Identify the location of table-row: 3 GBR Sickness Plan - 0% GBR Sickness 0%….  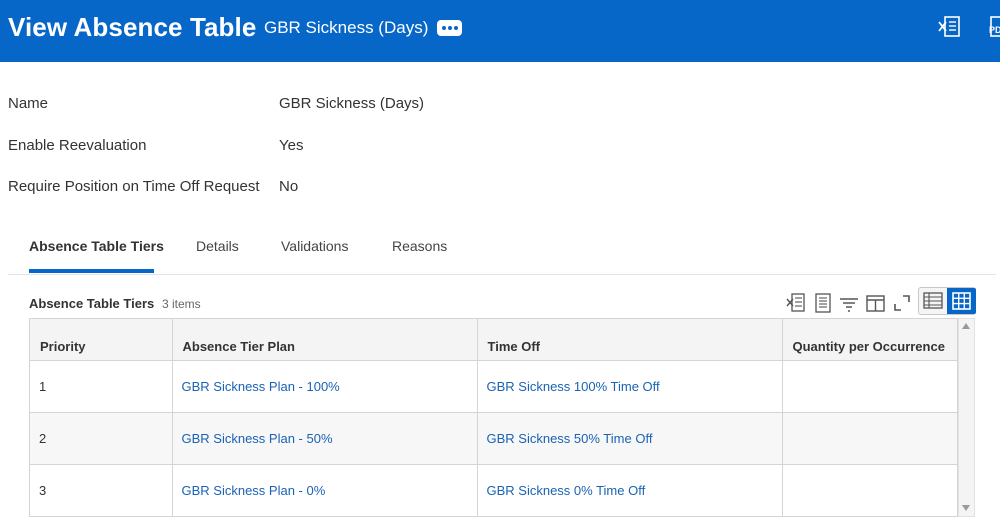
(493, 490).